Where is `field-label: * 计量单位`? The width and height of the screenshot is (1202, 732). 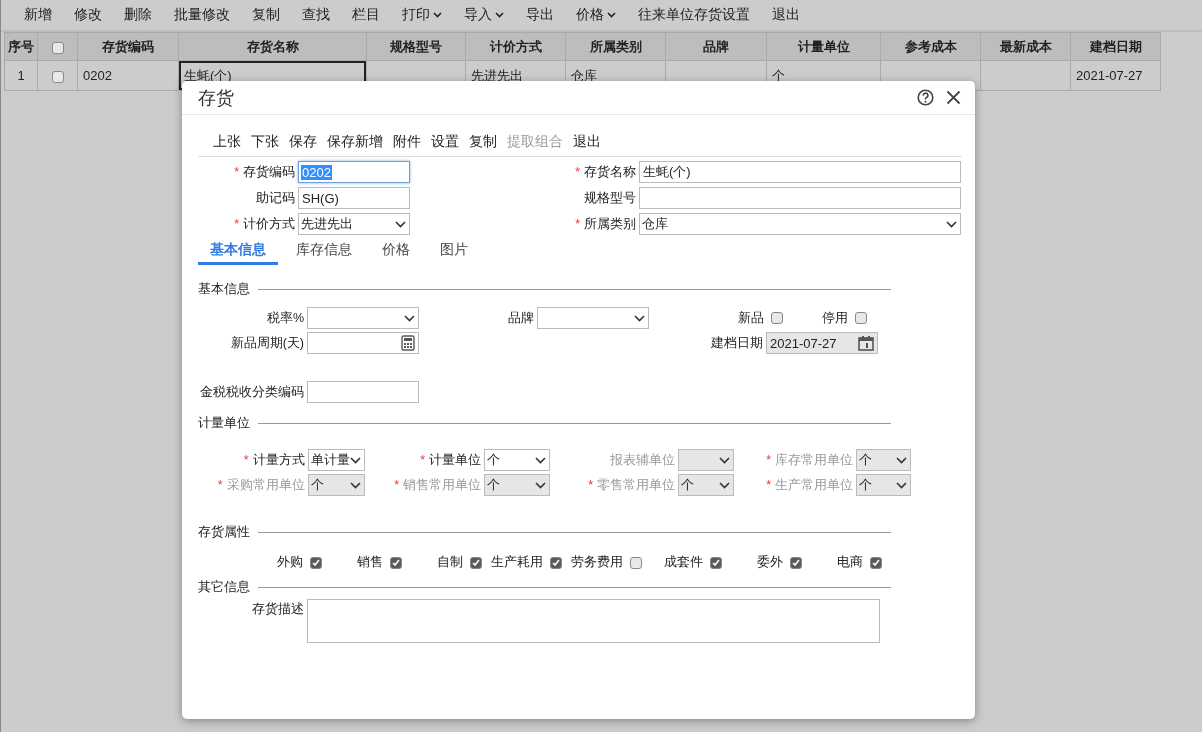
field-label: * 计量单位 is located at coordinates (450, 460).